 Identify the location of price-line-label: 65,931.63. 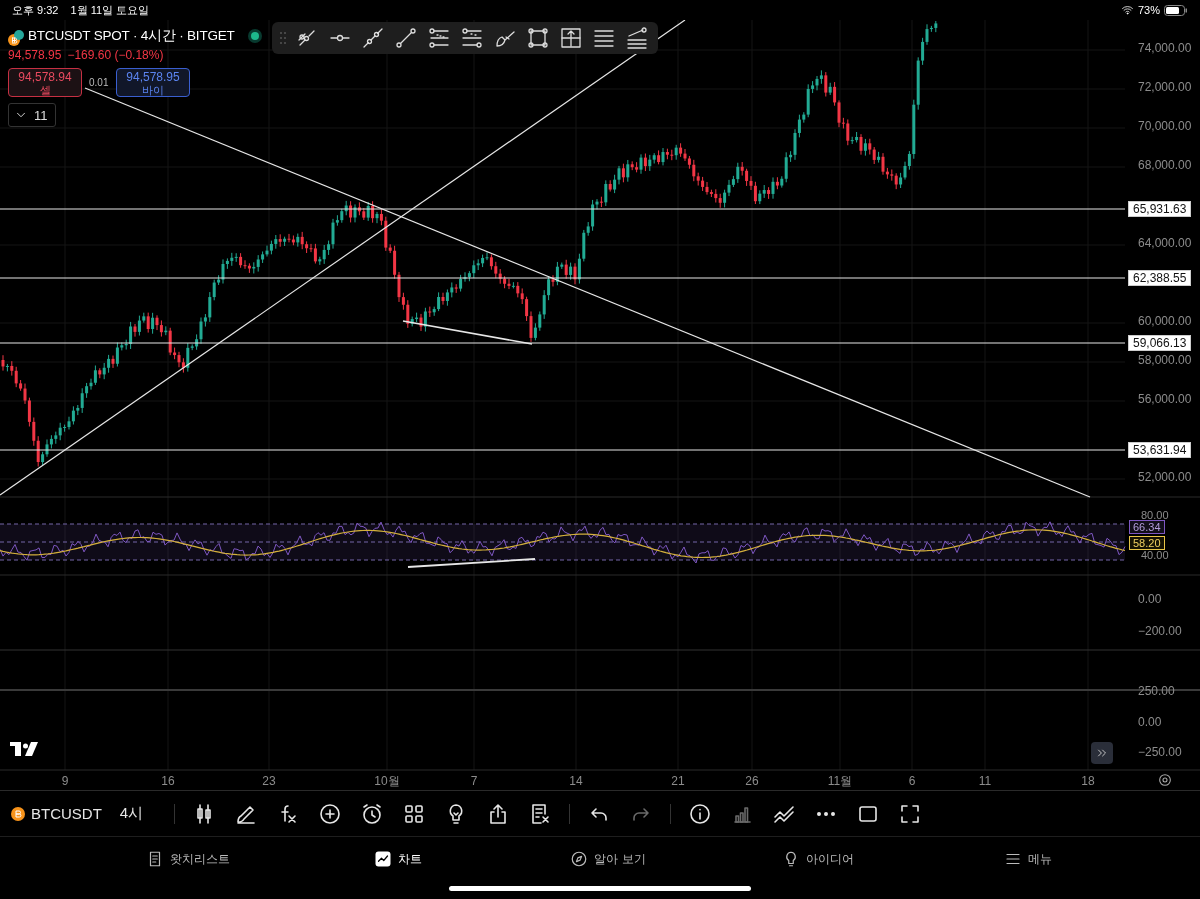
(1160, 209).